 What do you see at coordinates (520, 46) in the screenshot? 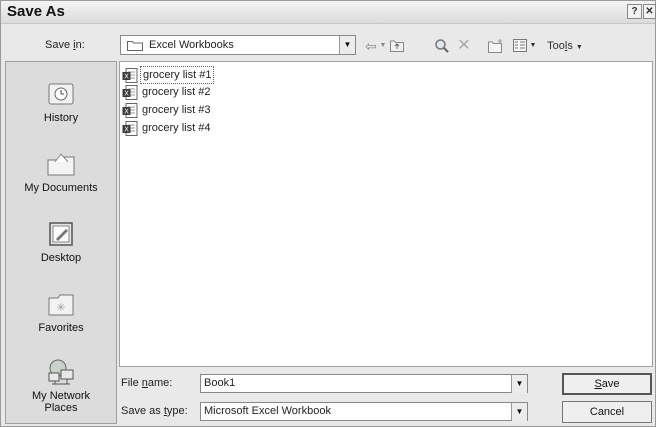
I see `views-icon` at bounding box center [520, 46].